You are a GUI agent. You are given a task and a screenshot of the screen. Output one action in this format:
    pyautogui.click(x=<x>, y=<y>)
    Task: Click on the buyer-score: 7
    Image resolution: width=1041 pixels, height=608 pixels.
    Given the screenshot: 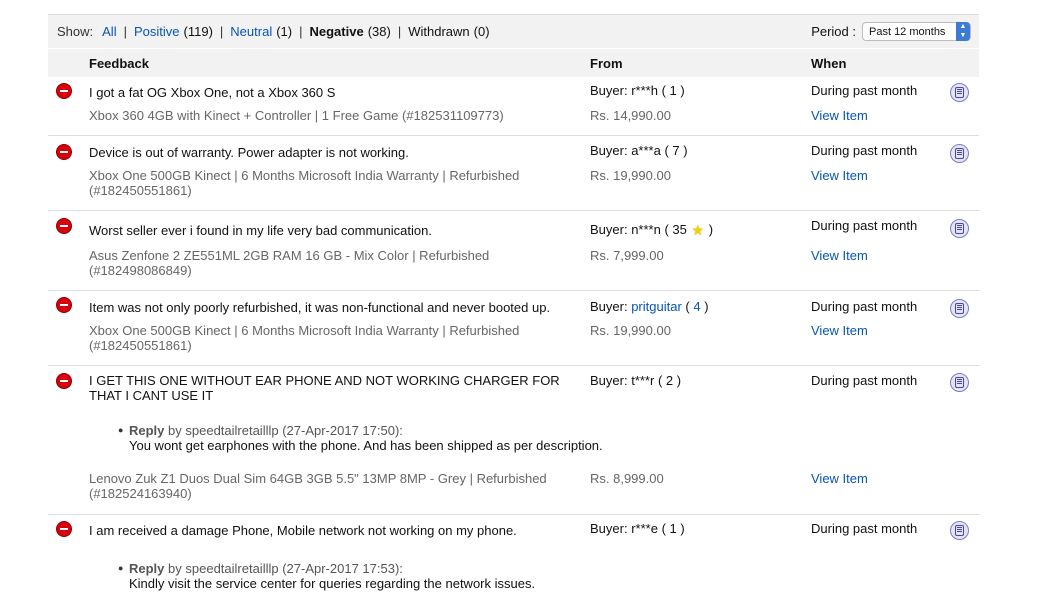 What is the action you would take?
    pyautogui.click(x=676, y=150)
    